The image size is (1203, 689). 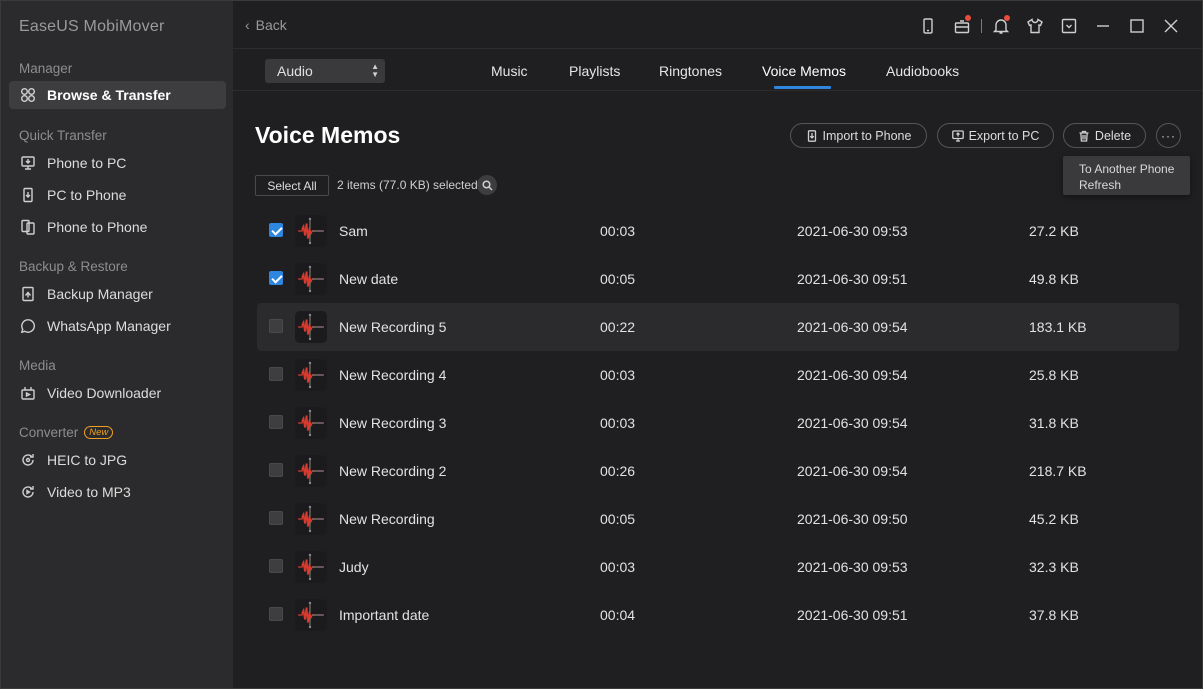 What do you see at coordinates (1054, 615) in the screenshot?
I see `memo-size: 37.8 KB` at bounding box center [1054, 615].